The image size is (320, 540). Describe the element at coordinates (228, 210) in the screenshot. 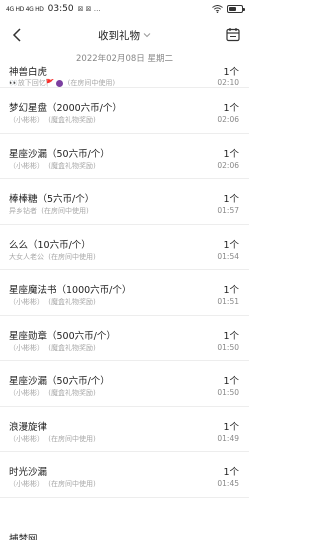

I see `gift-time: 01:57` at that location.